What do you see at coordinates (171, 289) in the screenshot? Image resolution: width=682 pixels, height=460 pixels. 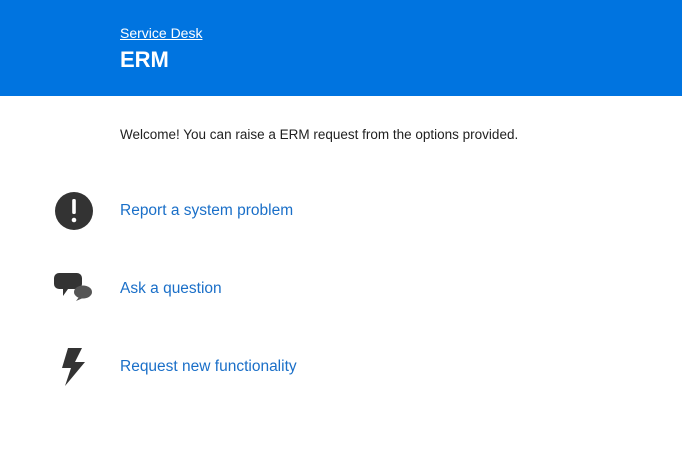 I see `ask-question-link: Ask a question` at bounding box center [171, 289].